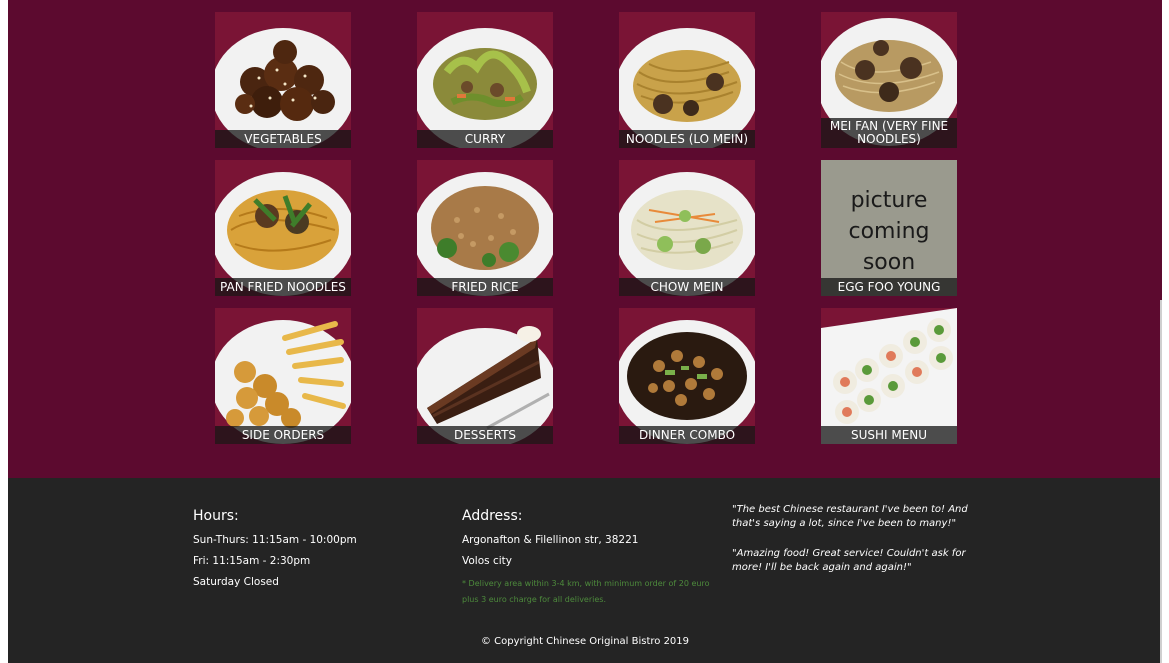 The image size is (1169, 663). I want to click on menu-item-label: DESSERTS, so click(485, 435).